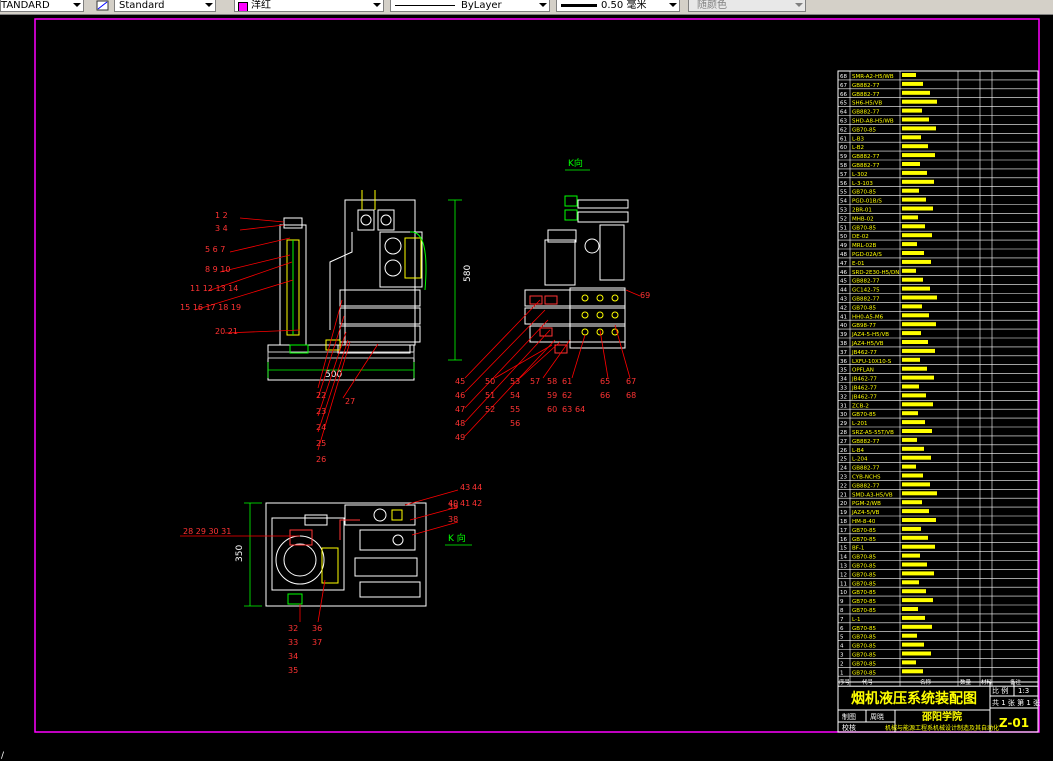  I want to click on balloon-label: 37, so click(317, 642).